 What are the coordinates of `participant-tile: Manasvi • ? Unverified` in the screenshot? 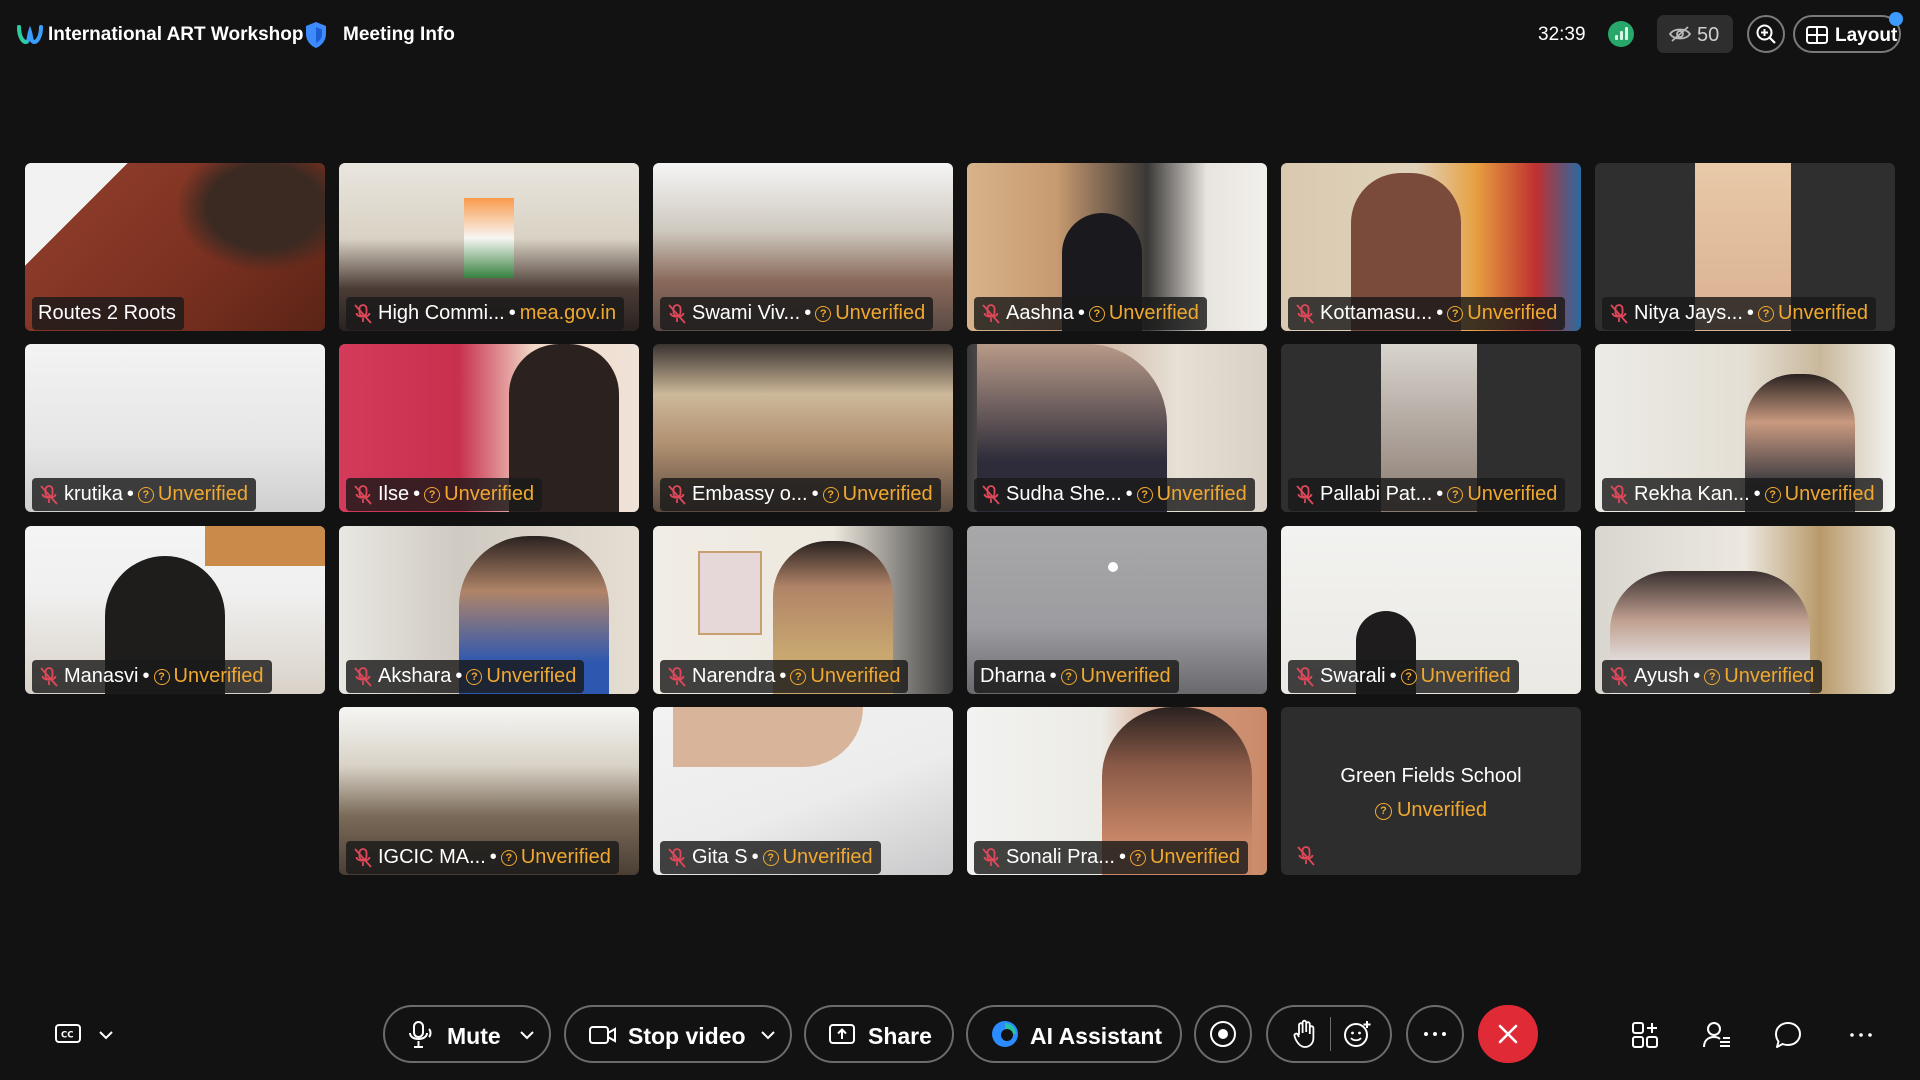 It's located at (175, 610).